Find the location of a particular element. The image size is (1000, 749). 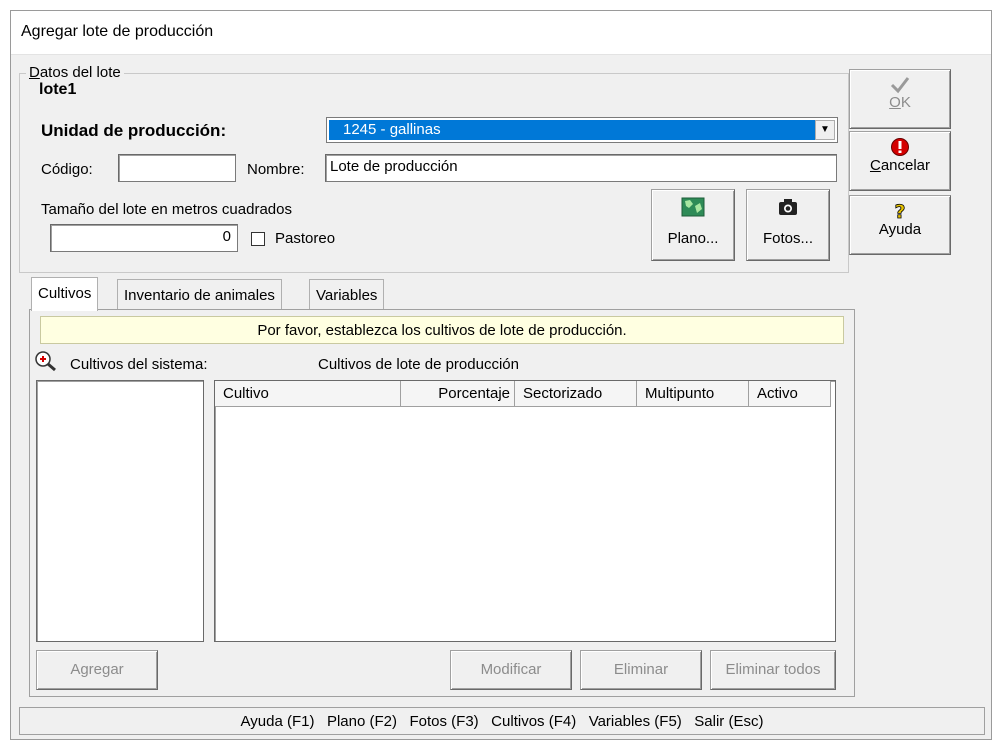

column-header-activo: Activo is located at coordinates (790, 394).